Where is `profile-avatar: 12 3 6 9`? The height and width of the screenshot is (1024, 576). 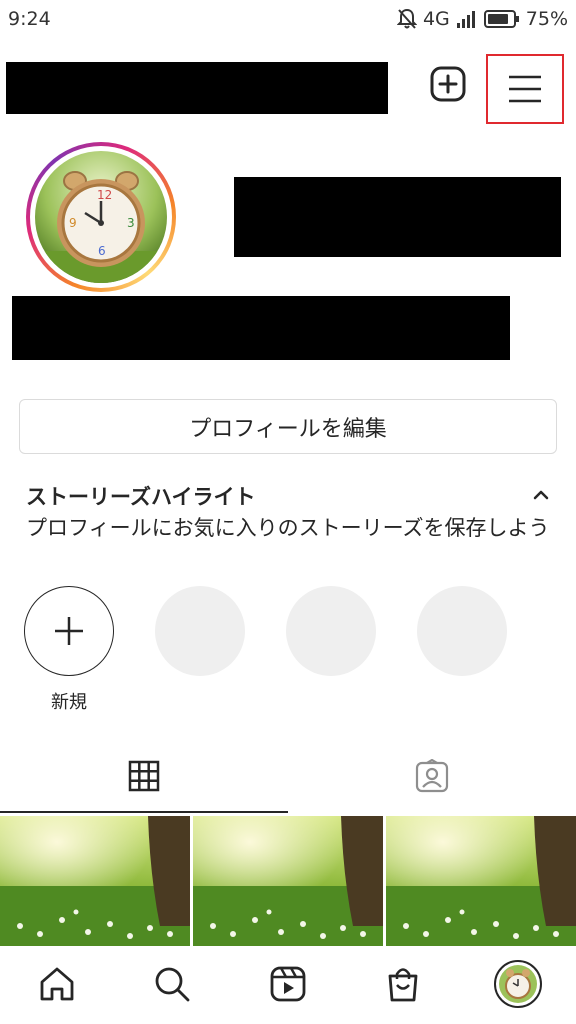 profile-avatar: 12 3 6 9 is located at coordinates (101, 217).